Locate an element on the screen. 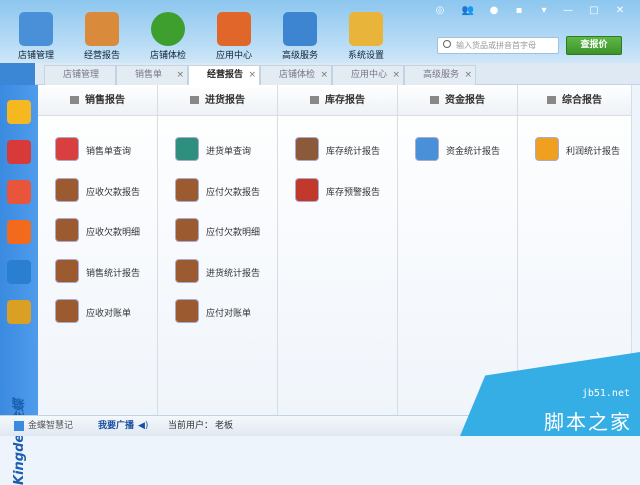 The width and height of the screenshot is (640, 485). app-center-icon is located at coordinates (234, 29).